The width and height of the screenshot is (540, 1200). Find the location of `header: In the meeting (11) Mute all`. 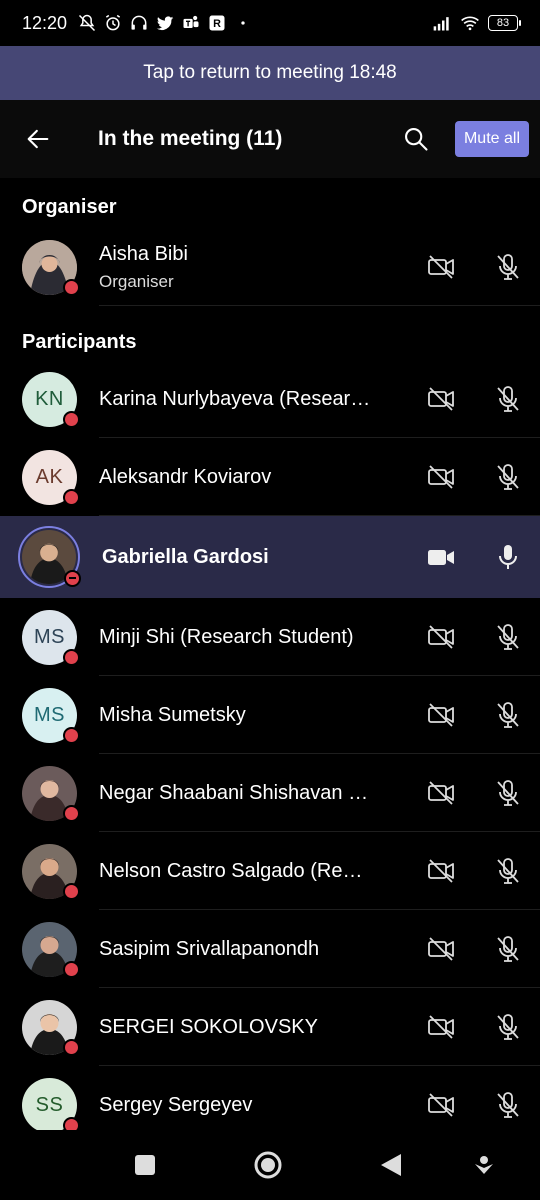

header: In the meeting (11) Mute all is located at coordinates (270, 139).